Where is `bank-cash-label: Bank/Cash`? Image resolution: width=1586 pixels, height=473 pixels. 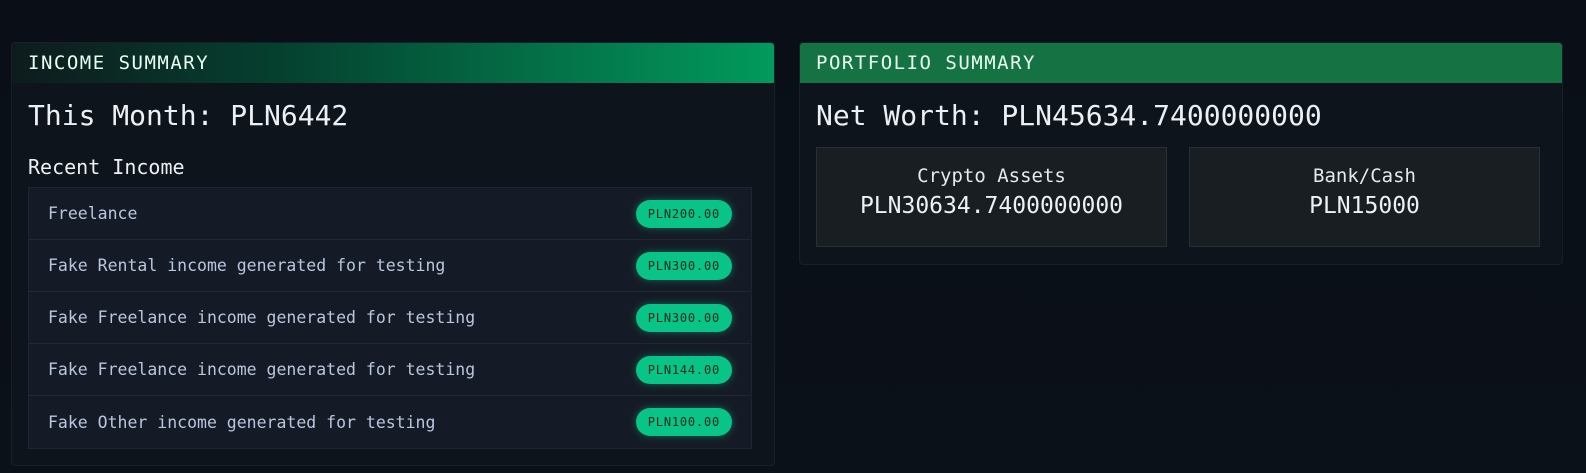
bank-cash-label: Bank/Cash is located at coordinates (1364, 176).